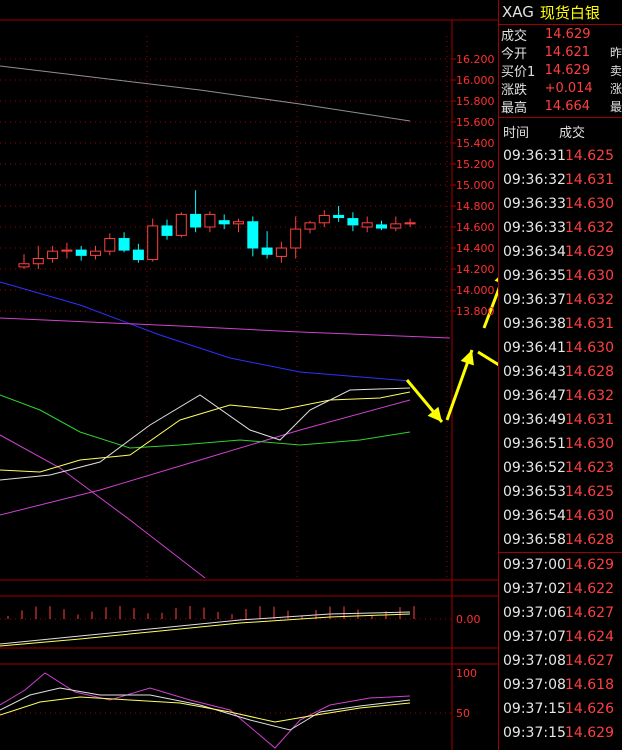 Image resolution: width=622 pixels, height=750 pixels. I want to click on axis-tick-label: 14.400, so click(475, 248).